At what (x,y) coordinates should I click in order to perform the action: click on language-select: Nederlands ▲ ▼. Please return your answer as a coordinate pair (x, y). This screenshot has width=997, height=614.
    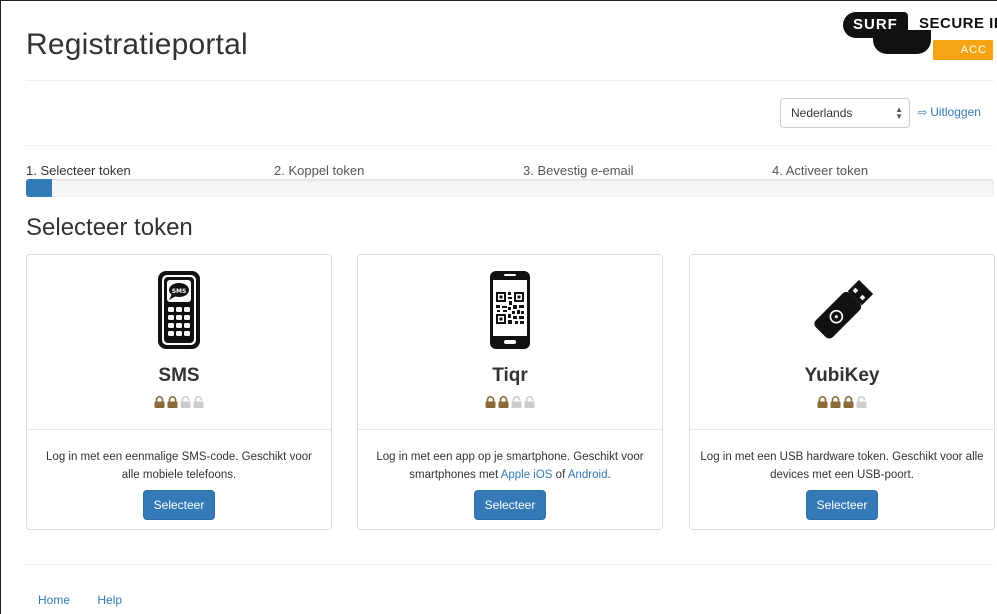
    Looking at the image, I should click on (845, 113).